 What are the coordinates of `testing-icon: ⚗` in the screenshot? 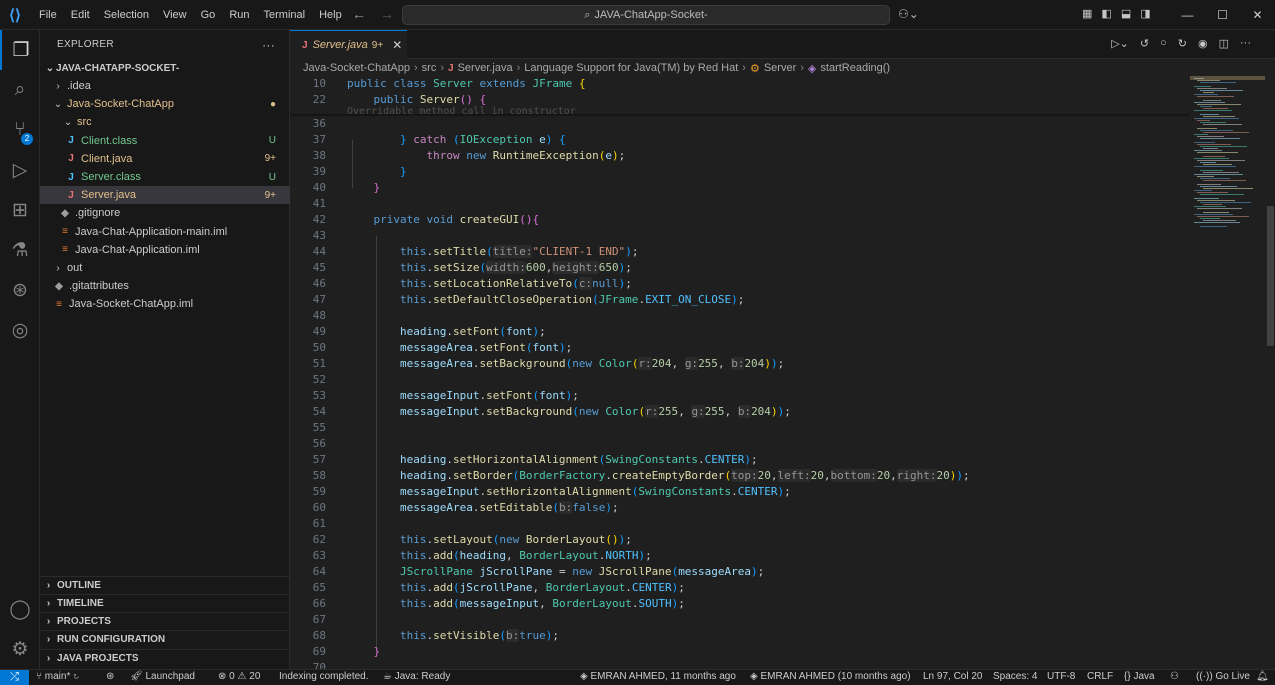 It's located at (20, 250).